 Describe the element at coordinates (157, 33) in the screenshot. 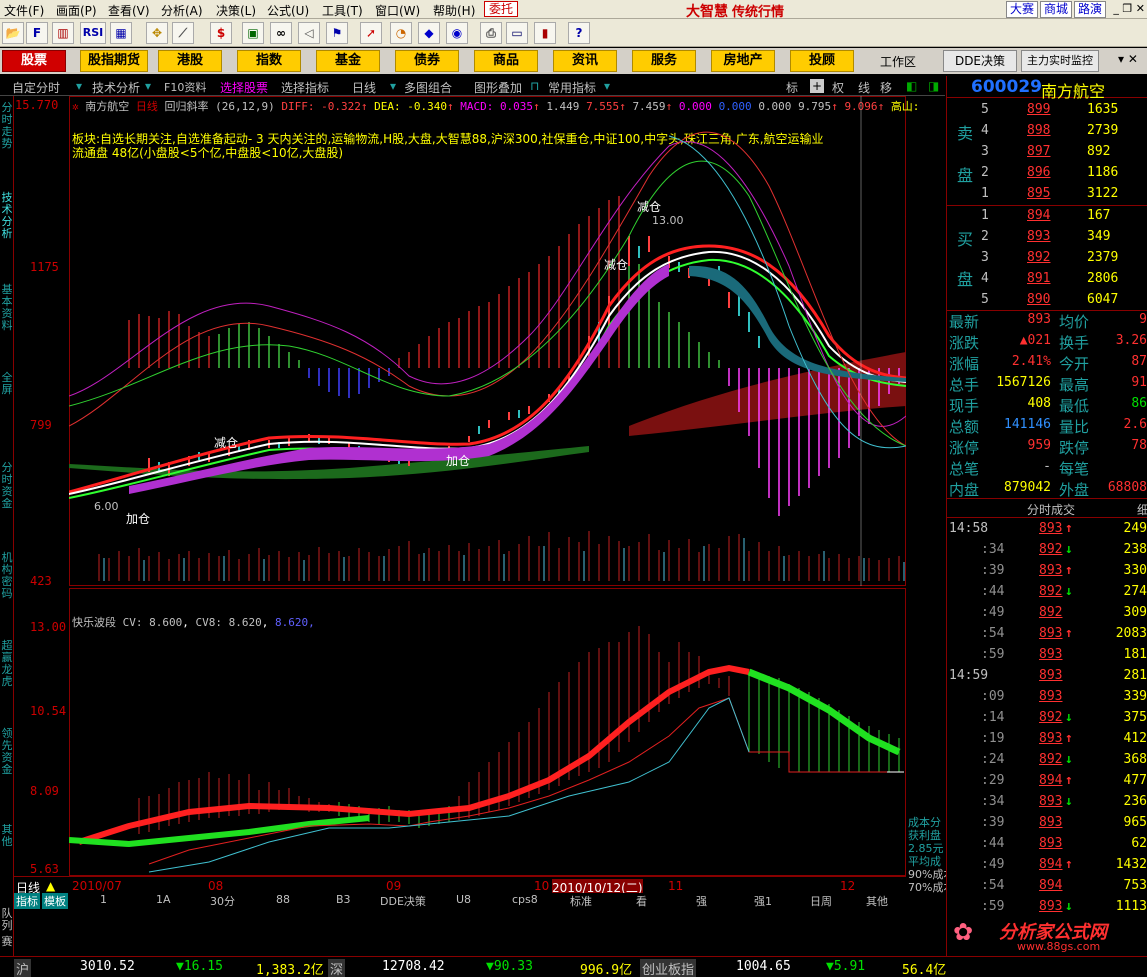

I see `move-icon: ✥` at that location.